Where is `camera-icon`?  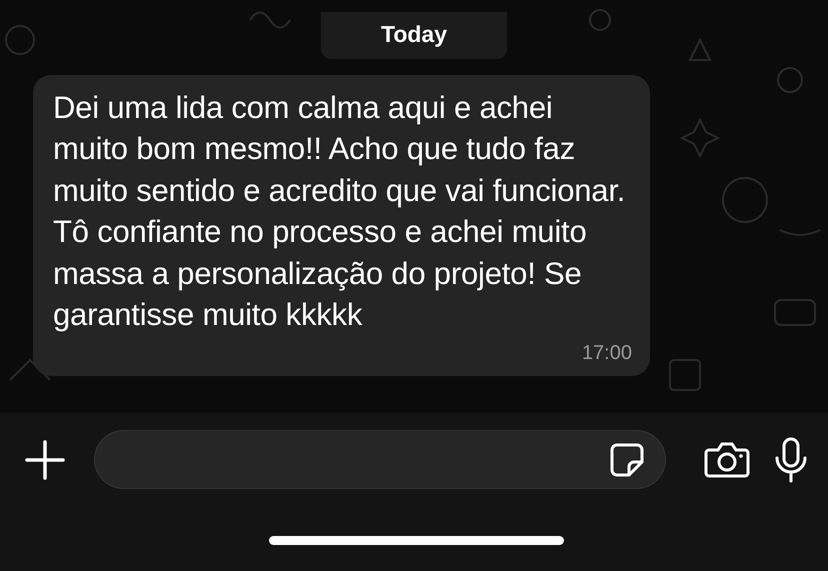
camera-icon is located at coordinates (727, 459).